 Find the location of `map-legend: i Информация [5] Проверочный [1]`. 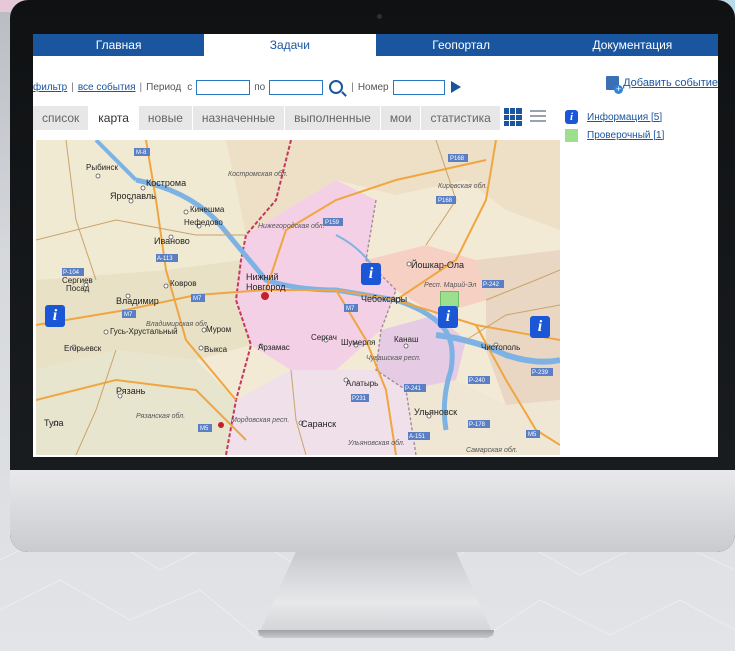

map-legend: i Информация [5] Проверочный [1] is located at coordinates (614, 126).